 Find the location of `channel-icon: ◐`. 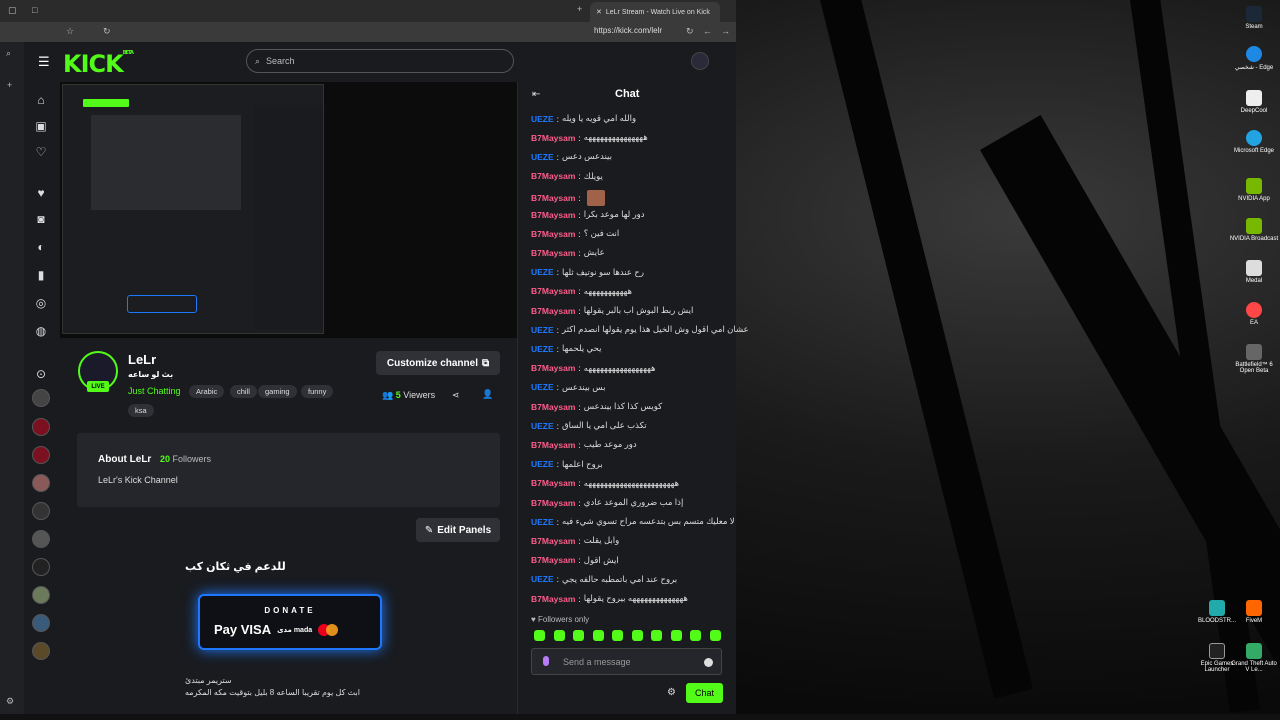

channel-icon: ◐ is located at coordinates (41, 247).